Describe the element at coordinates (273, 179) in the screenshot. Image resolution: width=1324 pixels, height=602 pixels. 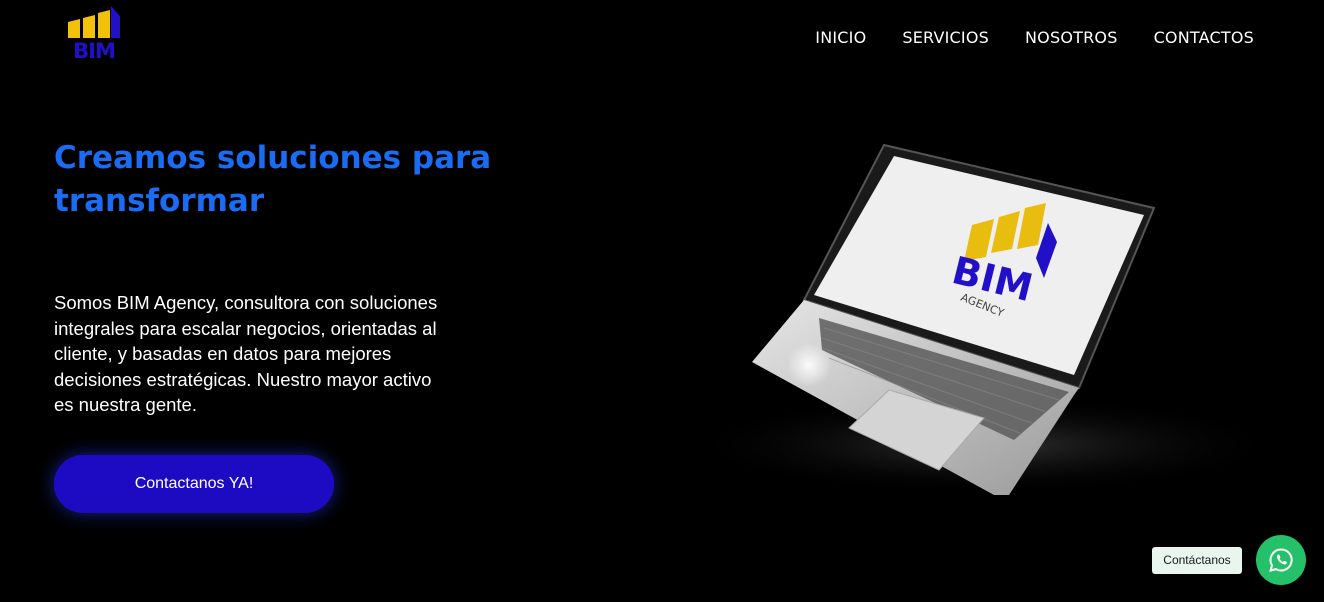
I see `hero-title: Creamos soluciones para transformar` at that location.